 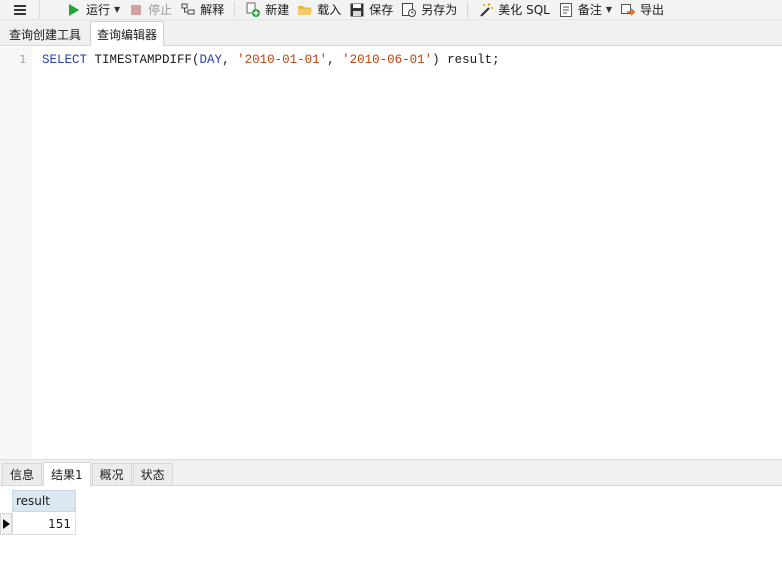 I want to click on save-as-icon, so click(x=409, y=9).